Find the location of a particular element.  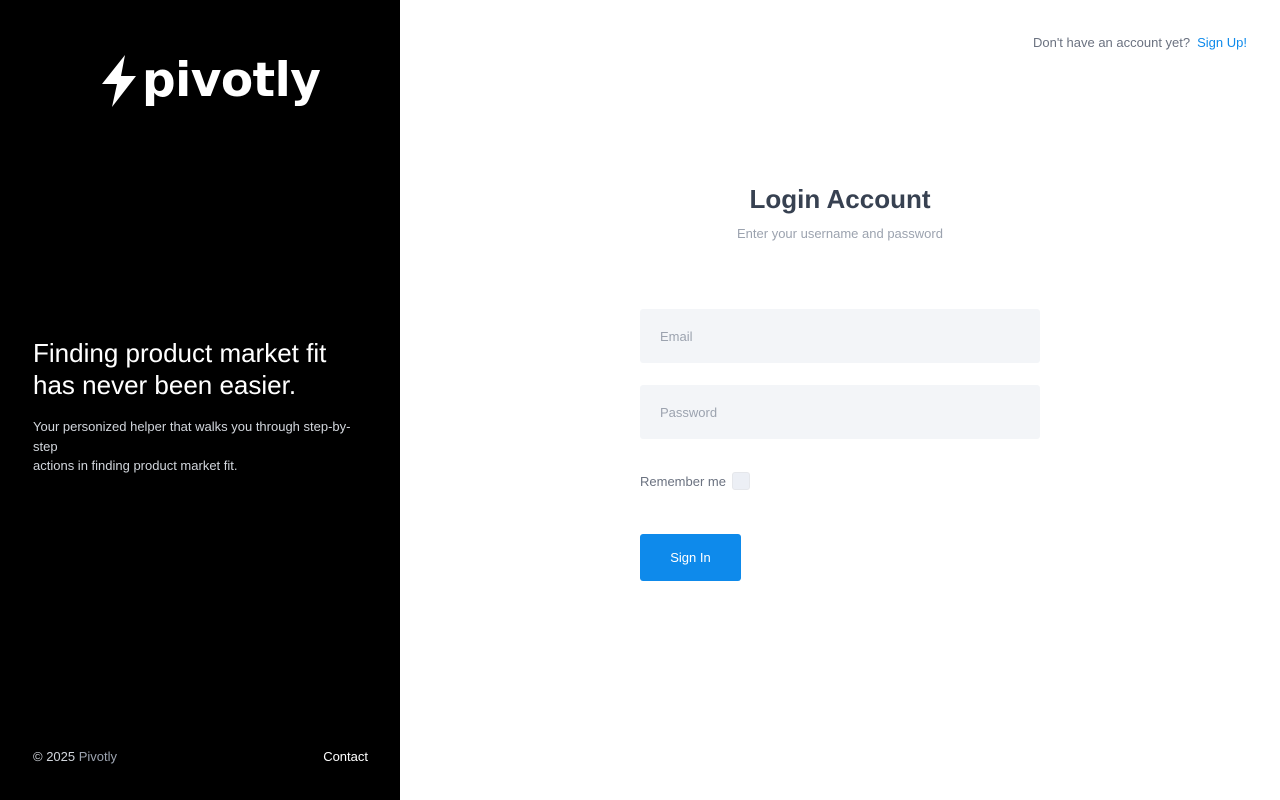

copyright-year: © 2025 is located at coordinates (54, 756).